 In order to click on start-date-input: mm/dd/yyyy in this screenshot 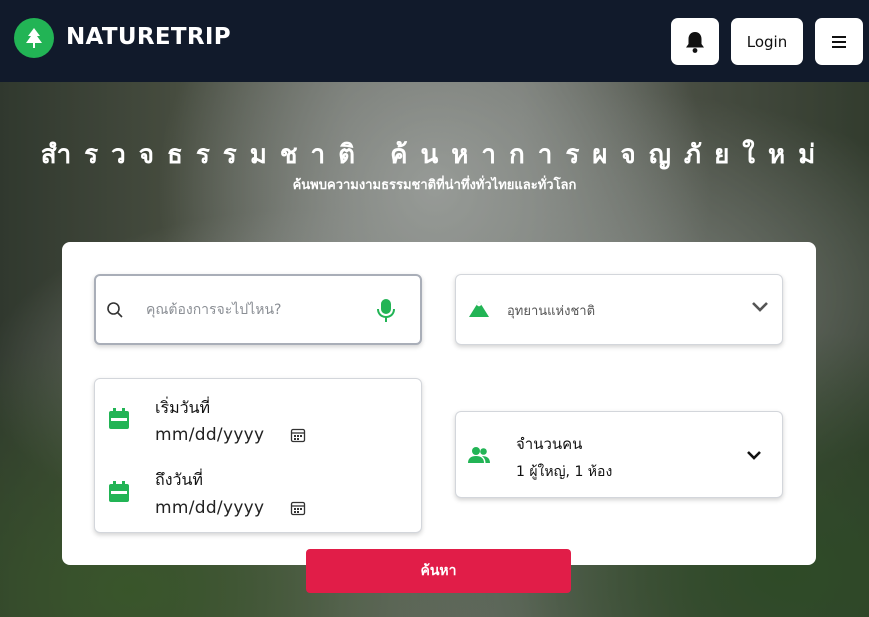, I will do `click(209, 435)`.